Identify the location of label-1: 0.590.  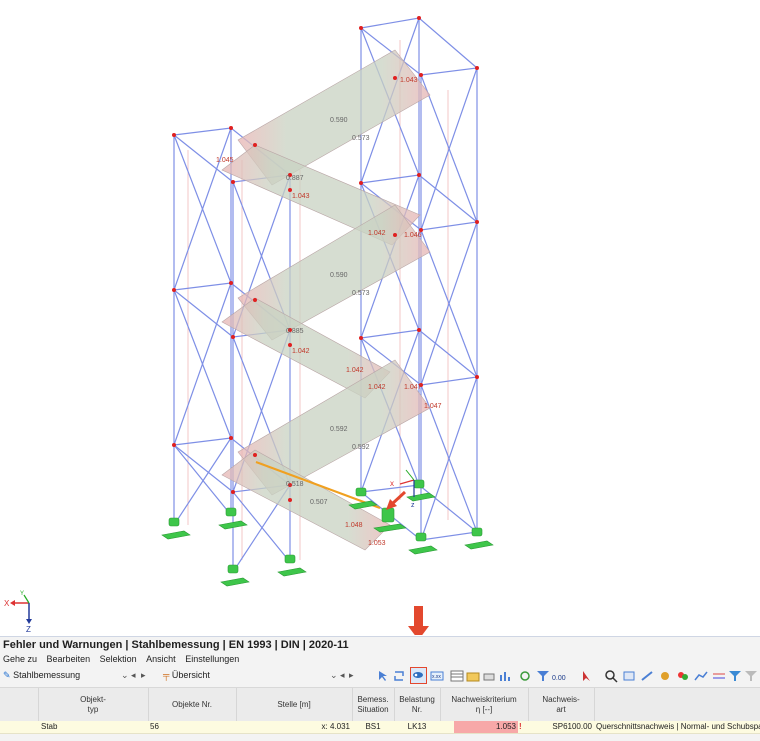
(339, 120).